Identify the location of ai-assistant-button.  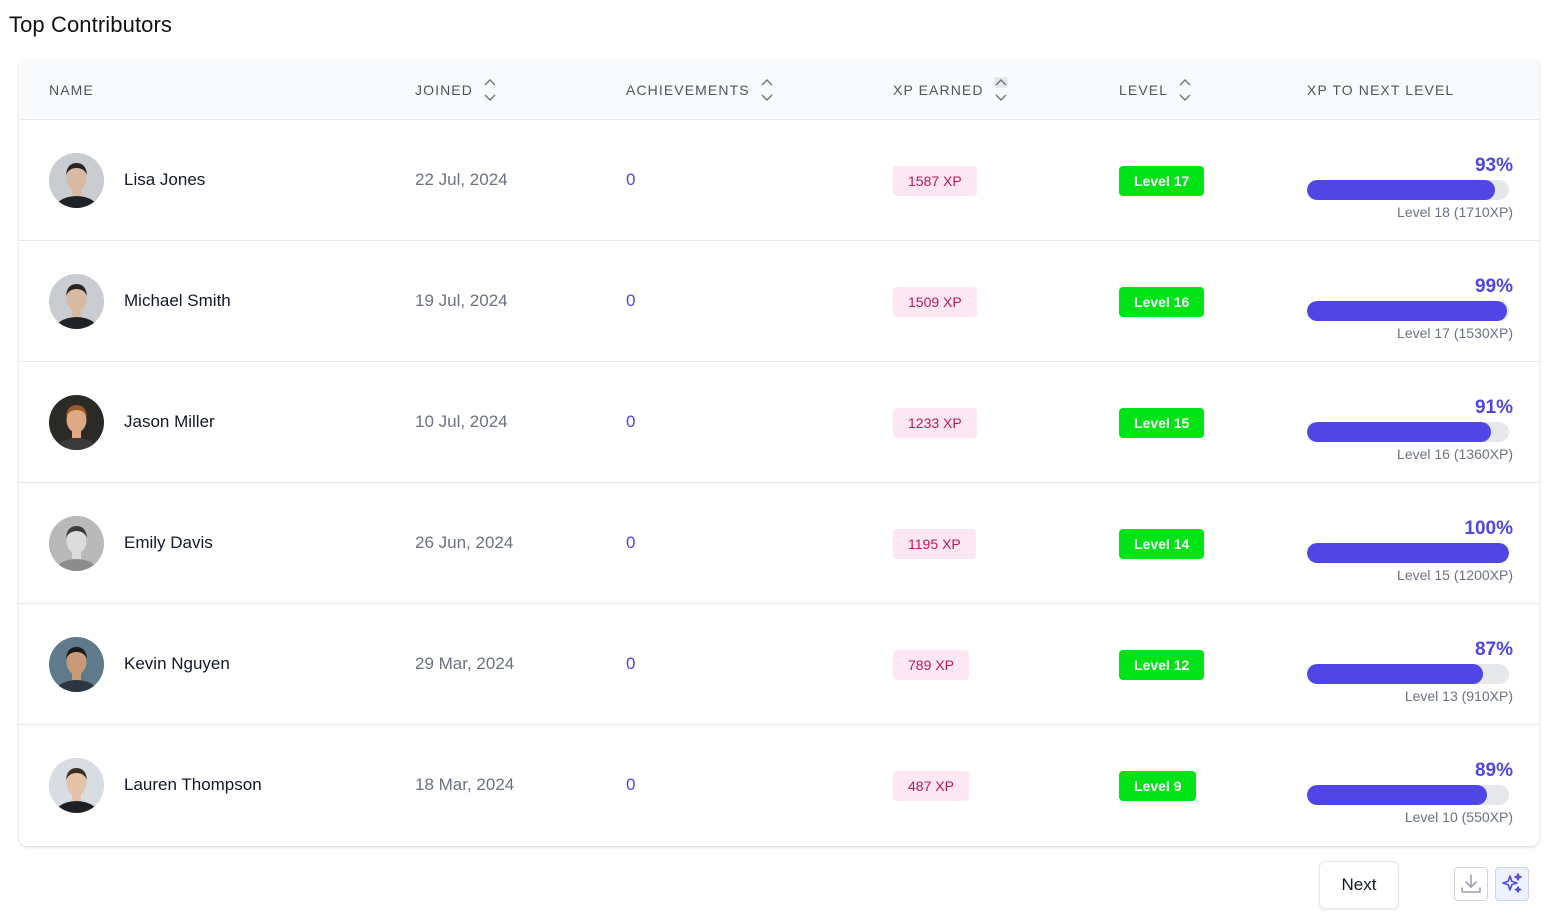
(1512, 884).